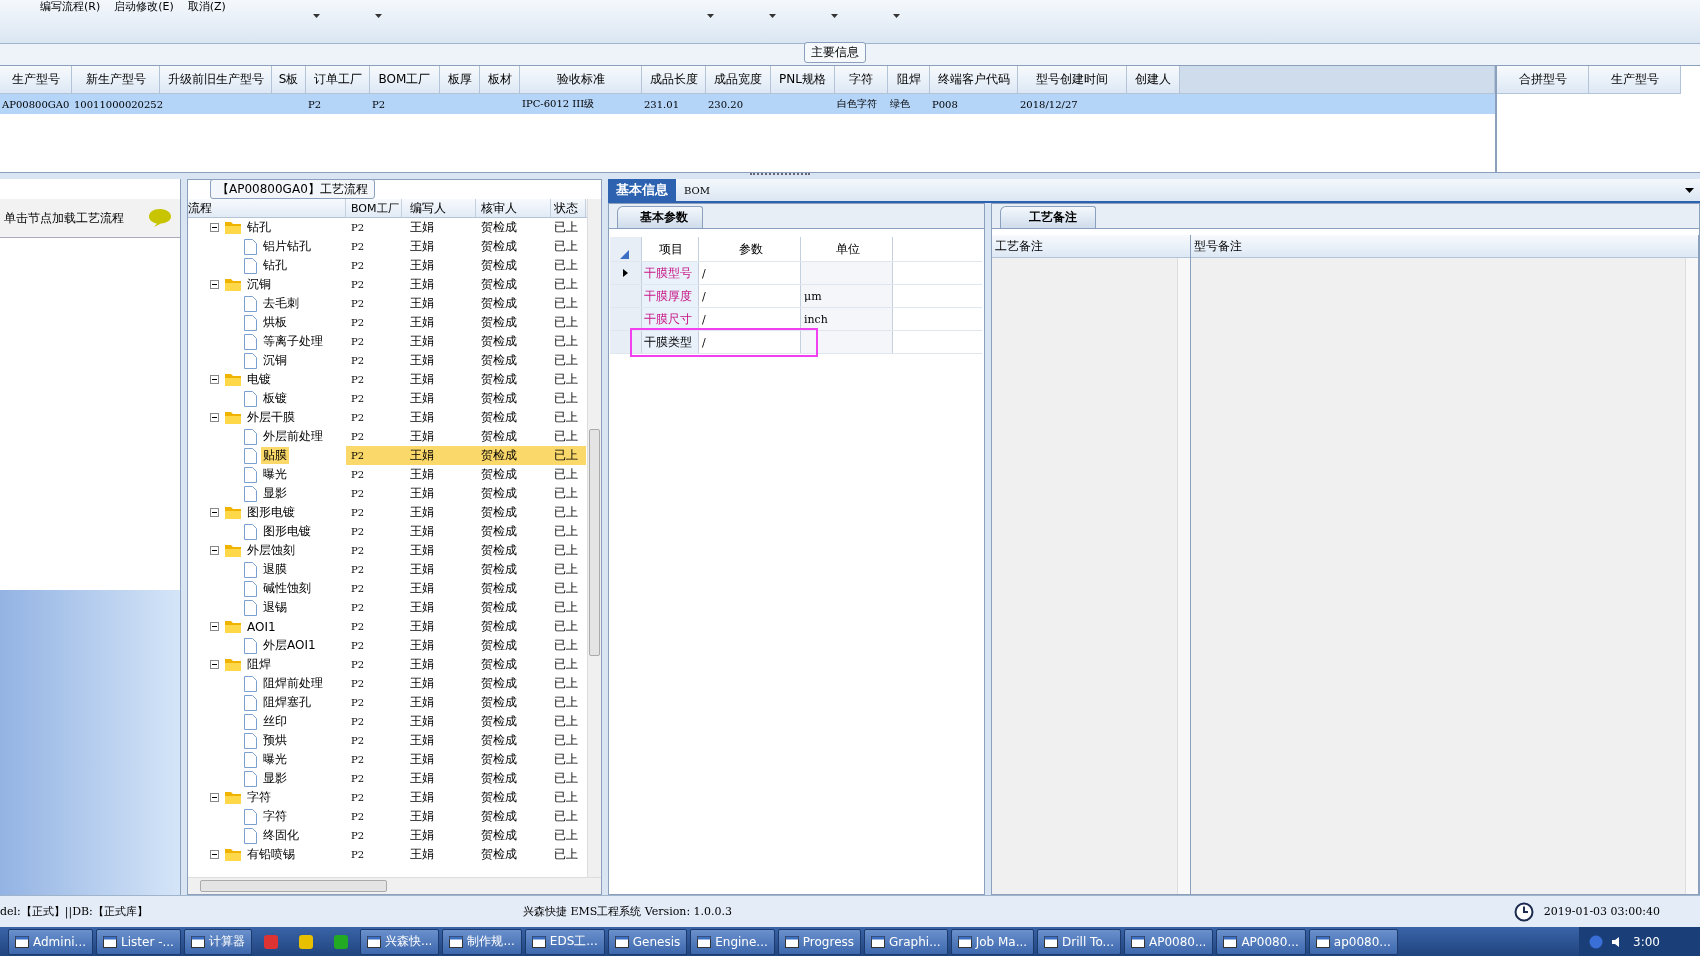 The image size is (1700, 956). Describe the element at coordinates (813, 296) in the screenshot. I see `table-cell: μm` at that location.